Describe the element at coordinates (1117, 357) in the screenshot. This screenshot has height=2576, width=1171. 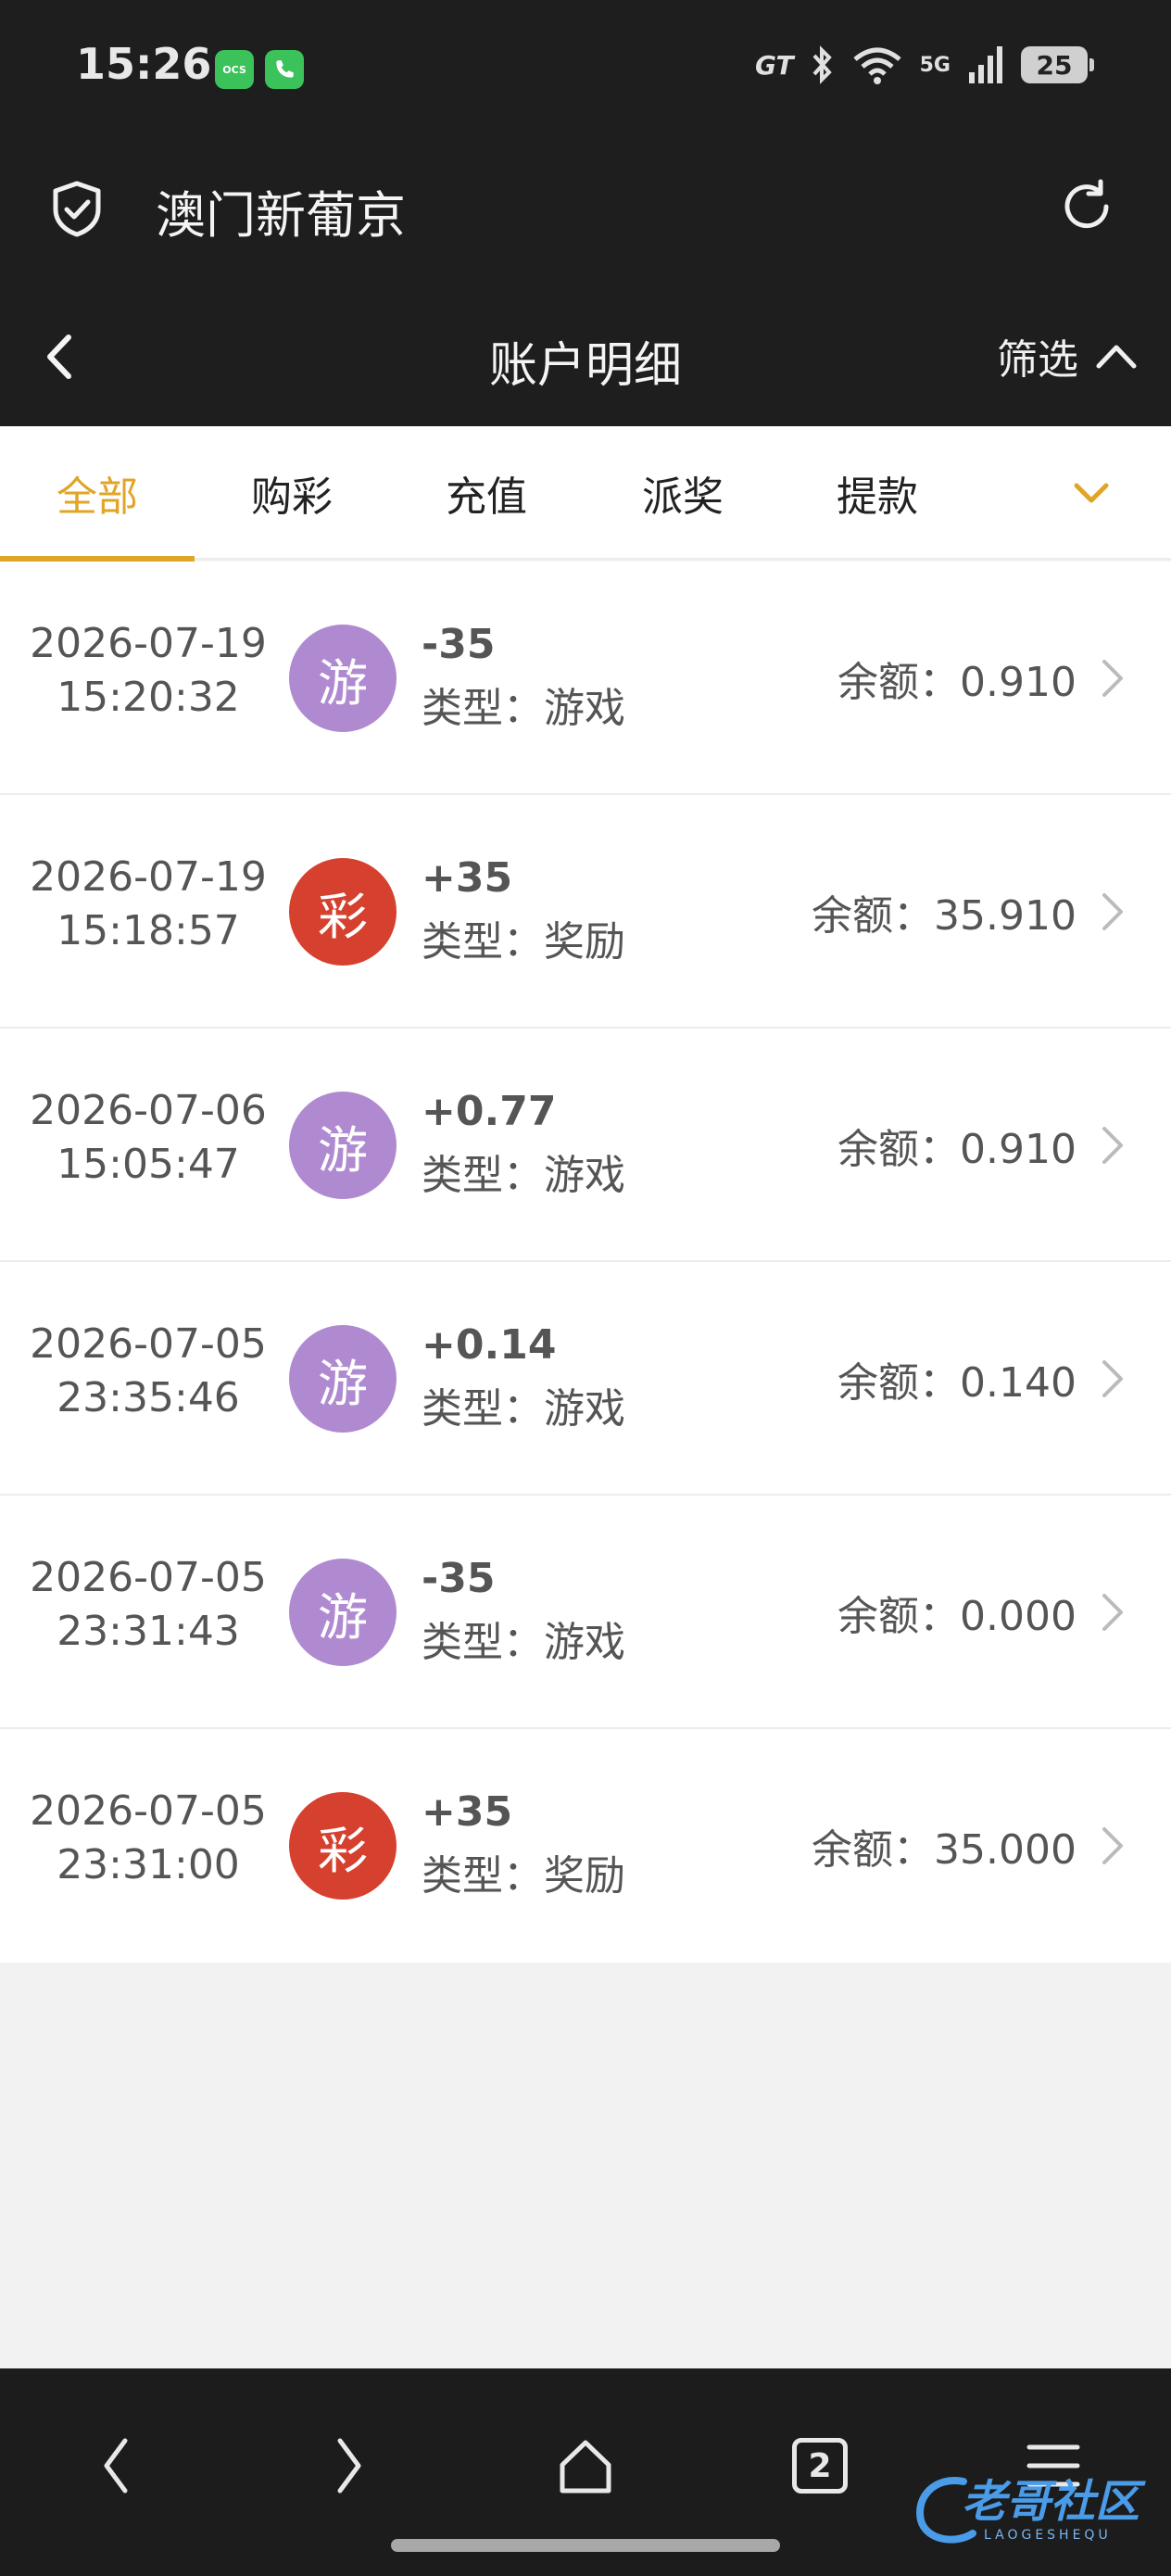
I see `chevron-up-icon` at that location.